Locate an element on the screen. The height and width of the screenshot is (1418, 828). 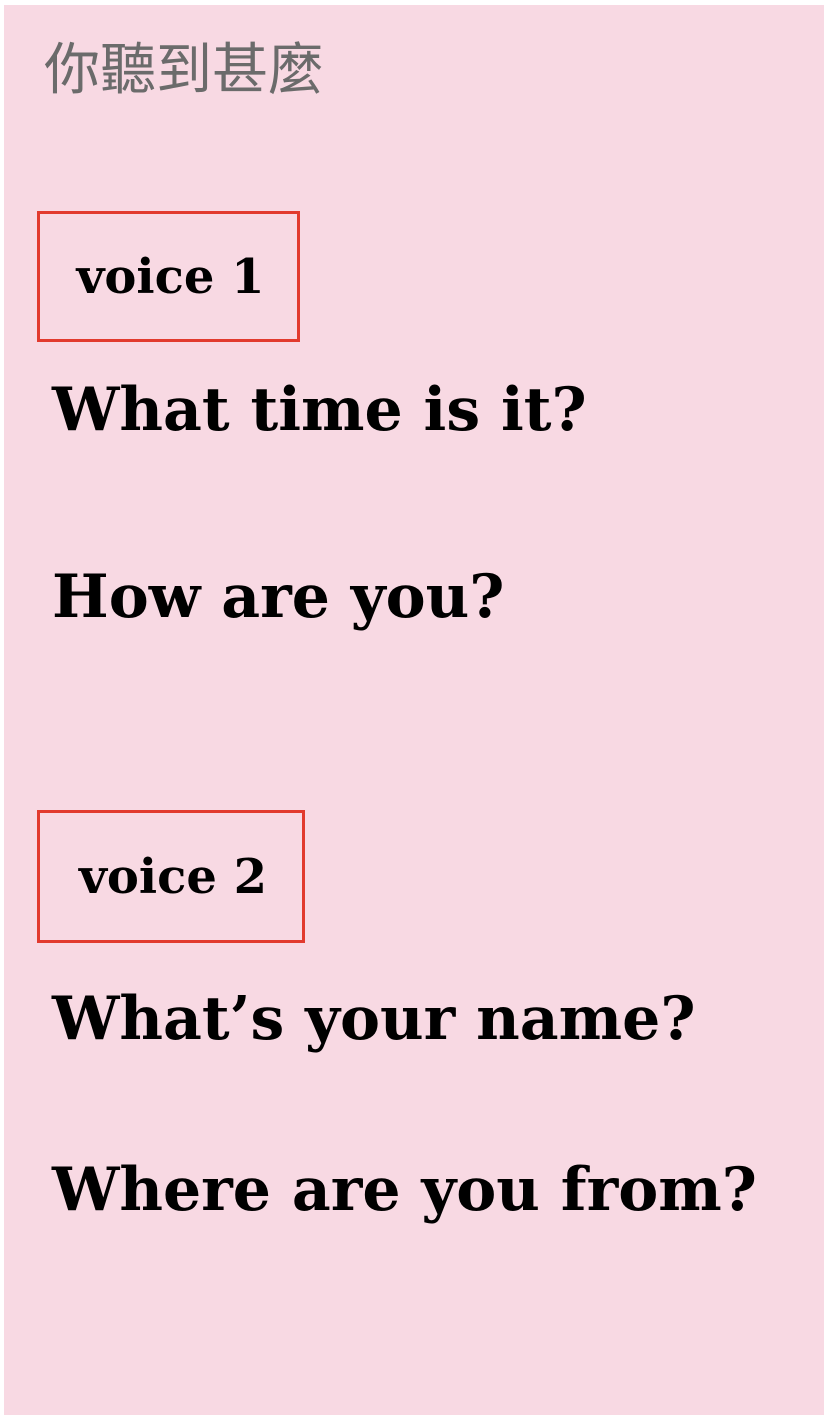
voice-1-phrase-1: What time is it? is located at coordinates (319, 410).